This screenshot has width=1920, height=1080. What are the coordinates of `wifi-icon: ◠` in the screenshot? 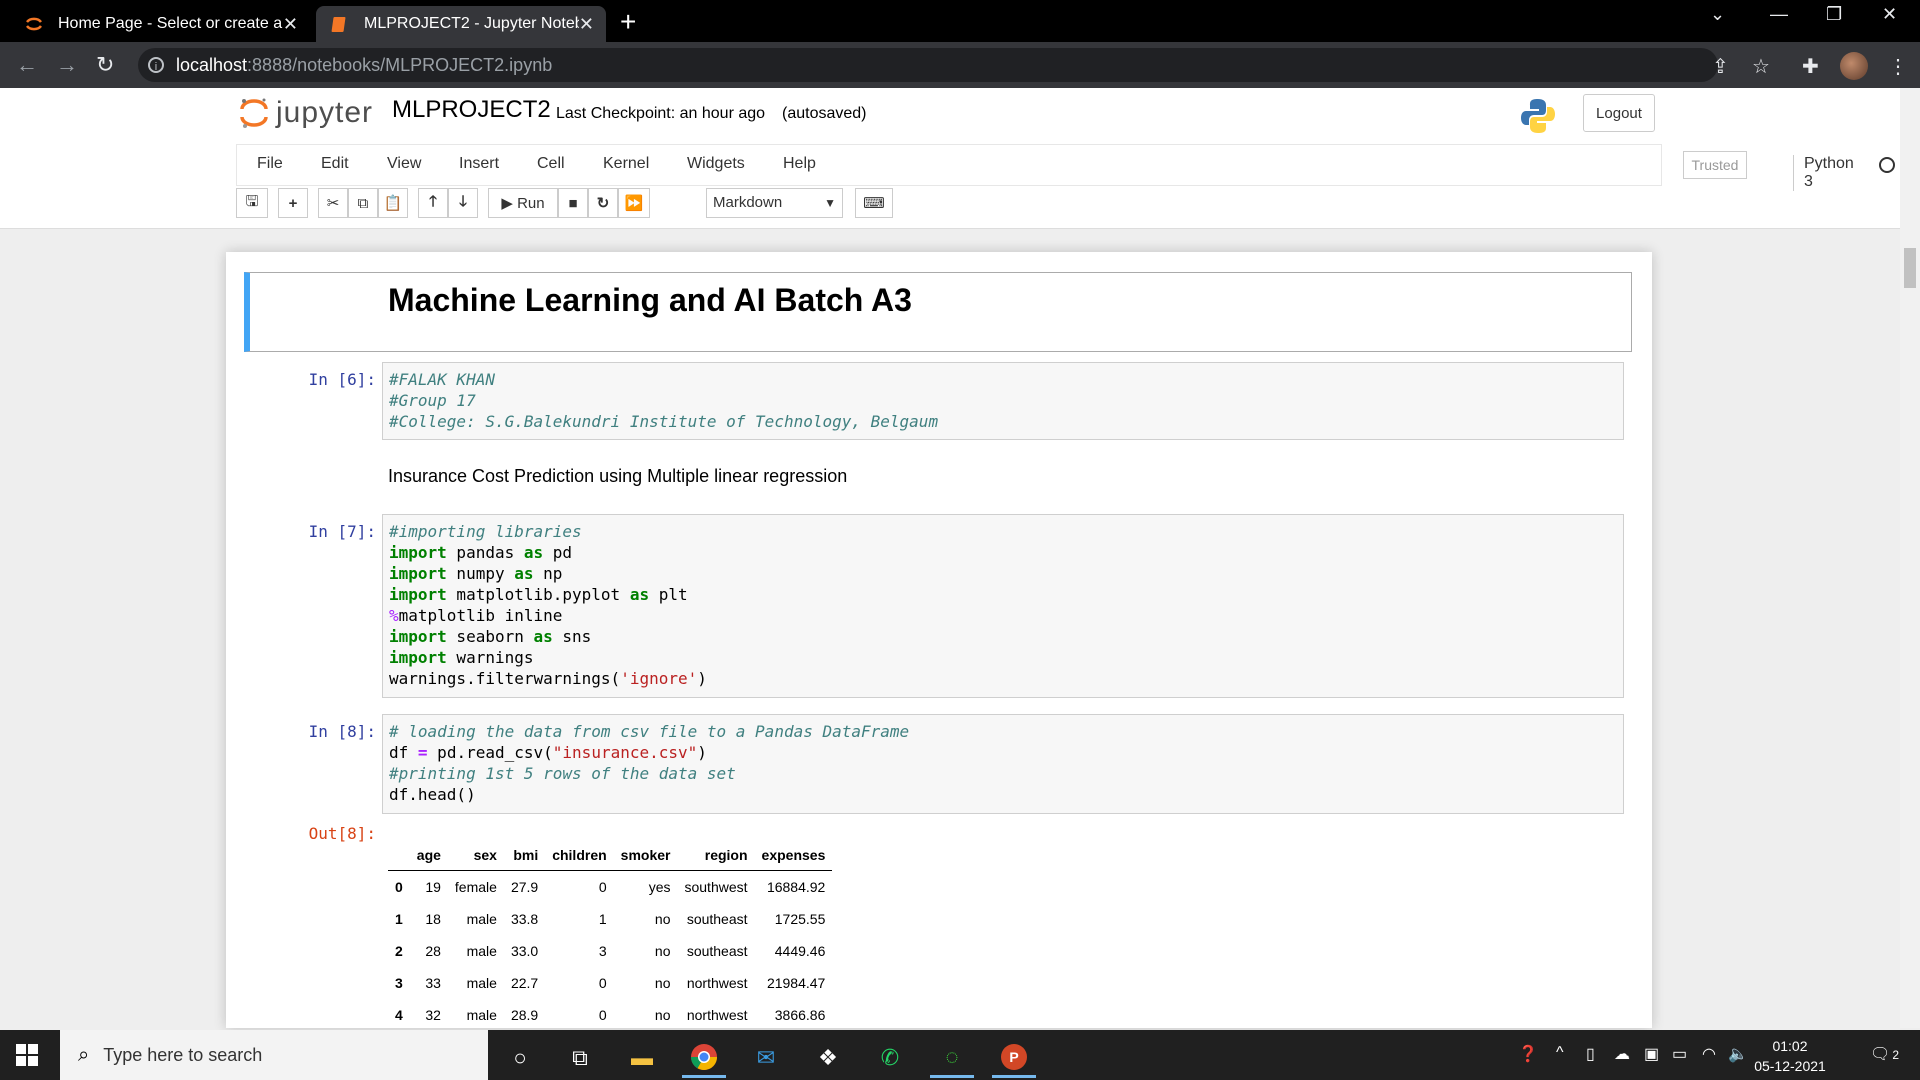 It's located at (1709, 1054).